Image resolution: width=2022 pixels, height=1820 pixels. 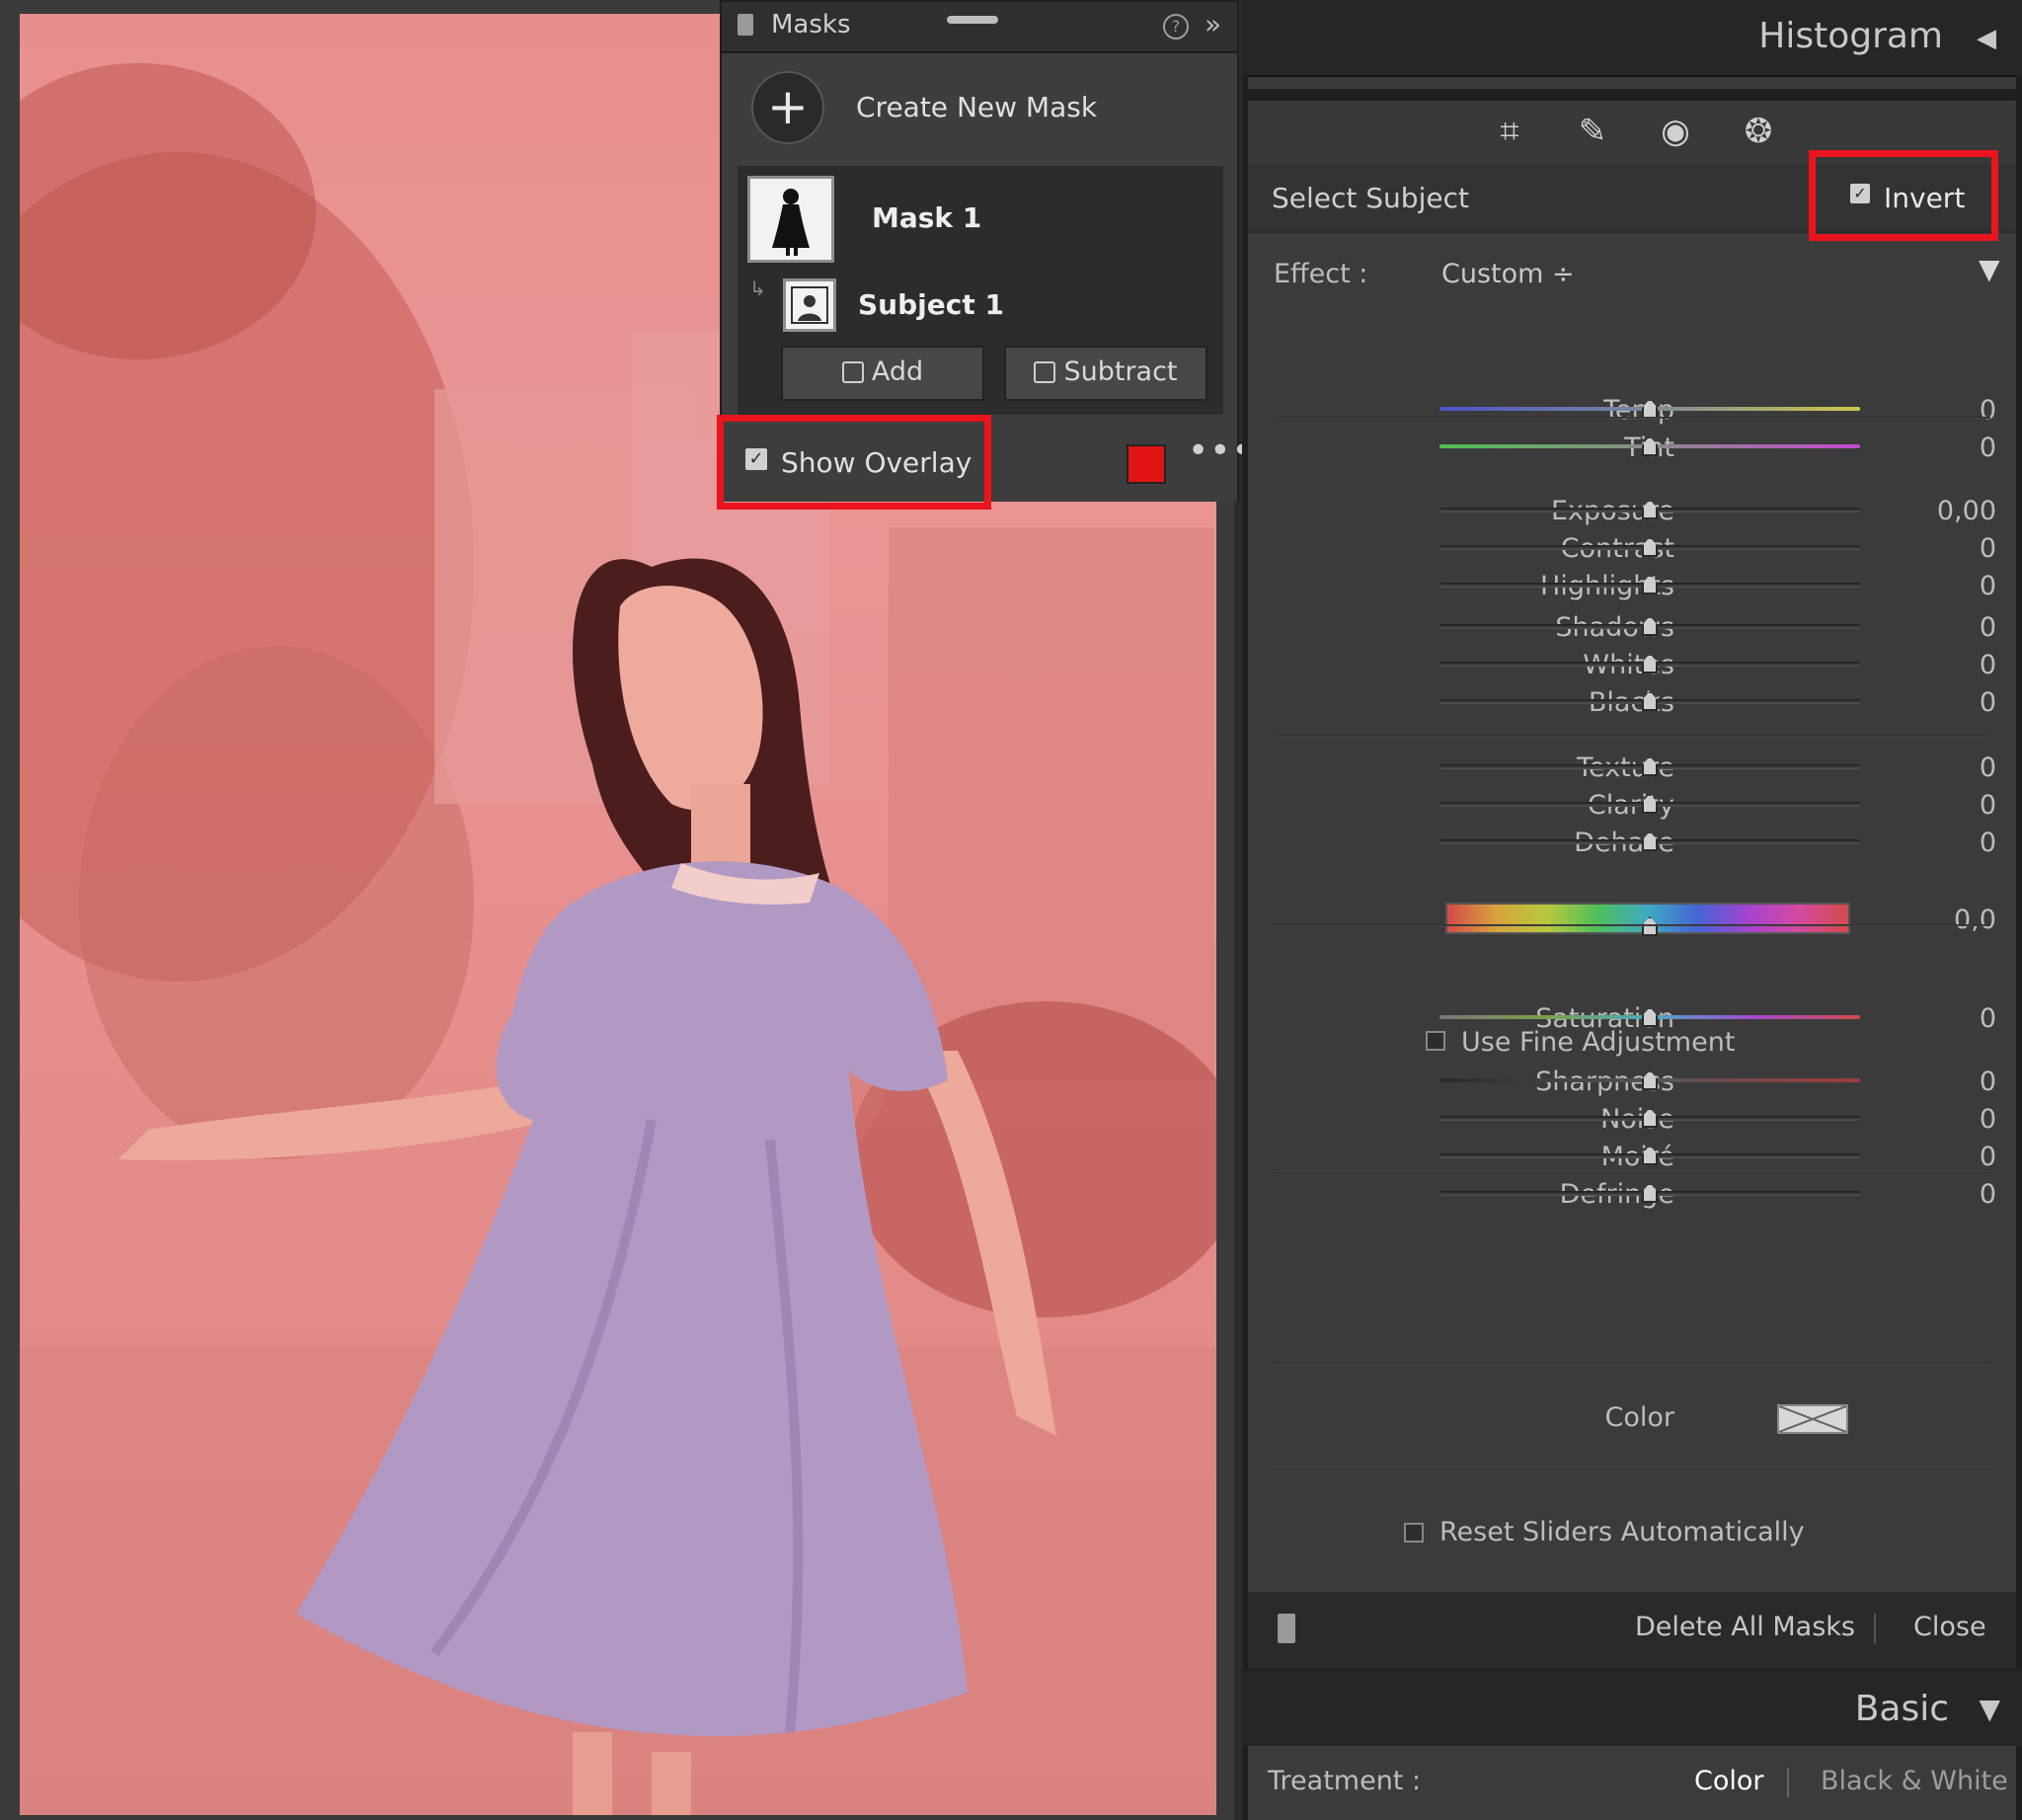 What do you see at coordinates (1632, 1783) in the screenshot?
I see `treatment-row: Treatment : Color Black & White` at bounding box center [1632, 1783].